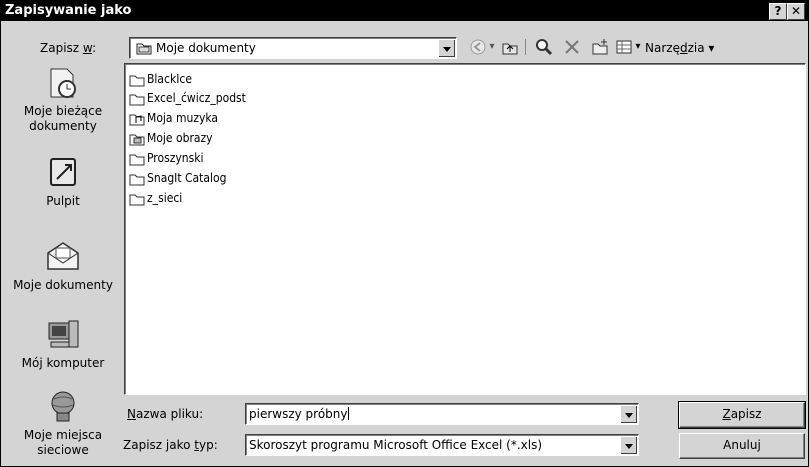 This screenshot has height=467, width=809. What do you see at coordinates (63, 256) in the screenshot?
I see `my-documents-icon` at bounding box center [63, 256].